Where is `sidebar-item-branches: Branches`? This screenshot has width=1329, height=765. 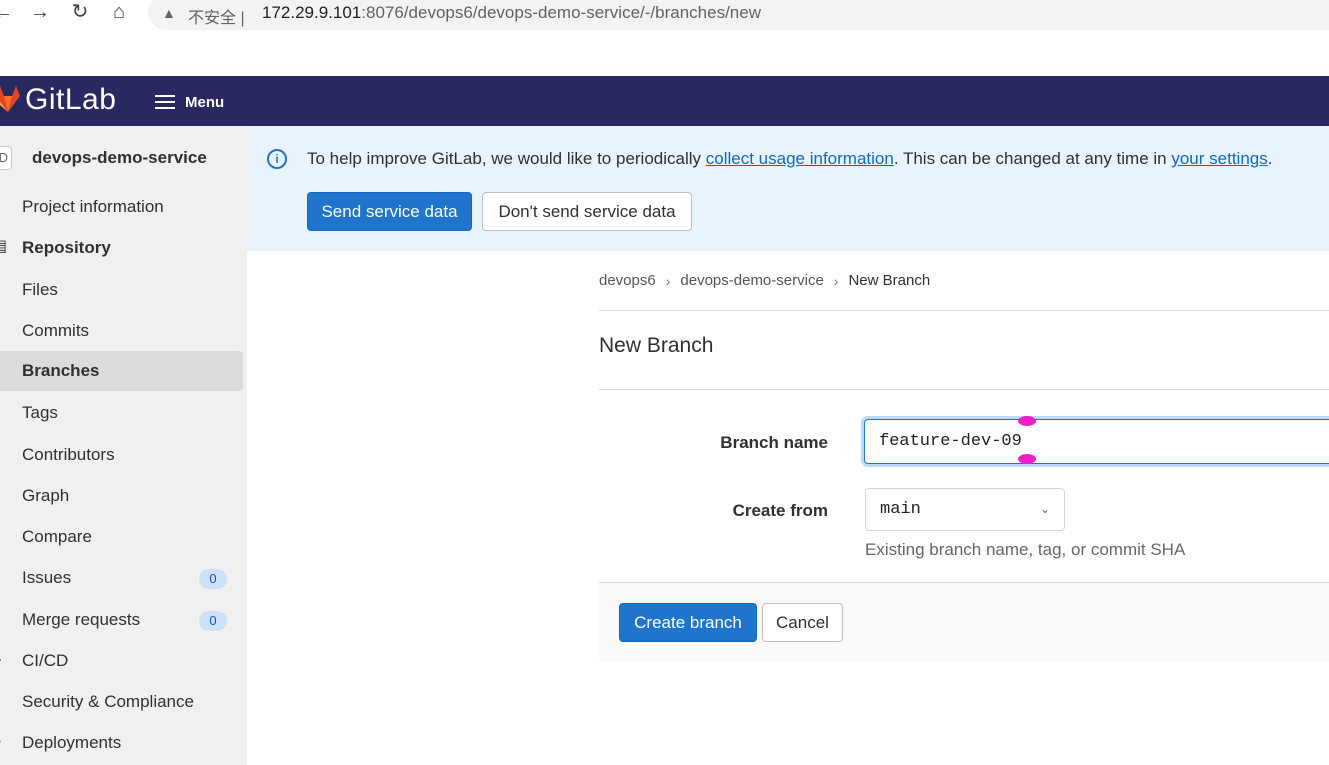 sidebar-item-branches: Branches is located at coordinates (121, 371).